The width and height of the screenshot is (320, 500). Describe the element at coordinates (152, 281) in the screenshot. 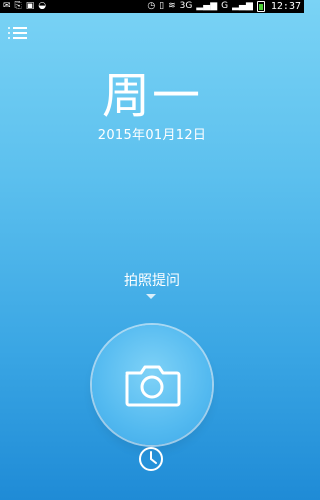

I see `photo-question-hint: 拍照提问` at that location.